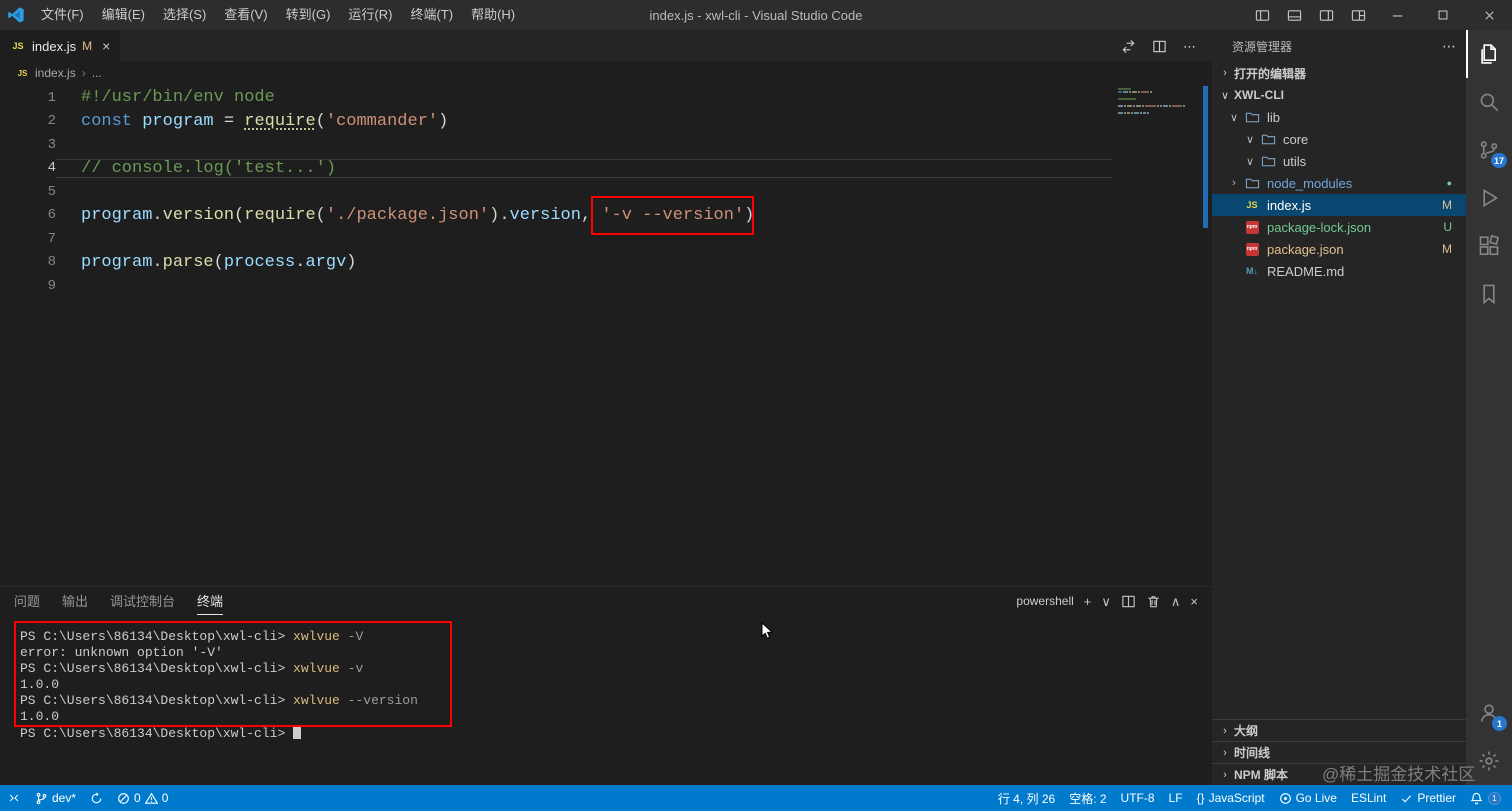 The image size is (1512, 811). What do you see at coordinates (1339, 774) in the screenshot?
I see `npm-scripts-section: › NPM 脚本` at bounding box center [1339, 774].